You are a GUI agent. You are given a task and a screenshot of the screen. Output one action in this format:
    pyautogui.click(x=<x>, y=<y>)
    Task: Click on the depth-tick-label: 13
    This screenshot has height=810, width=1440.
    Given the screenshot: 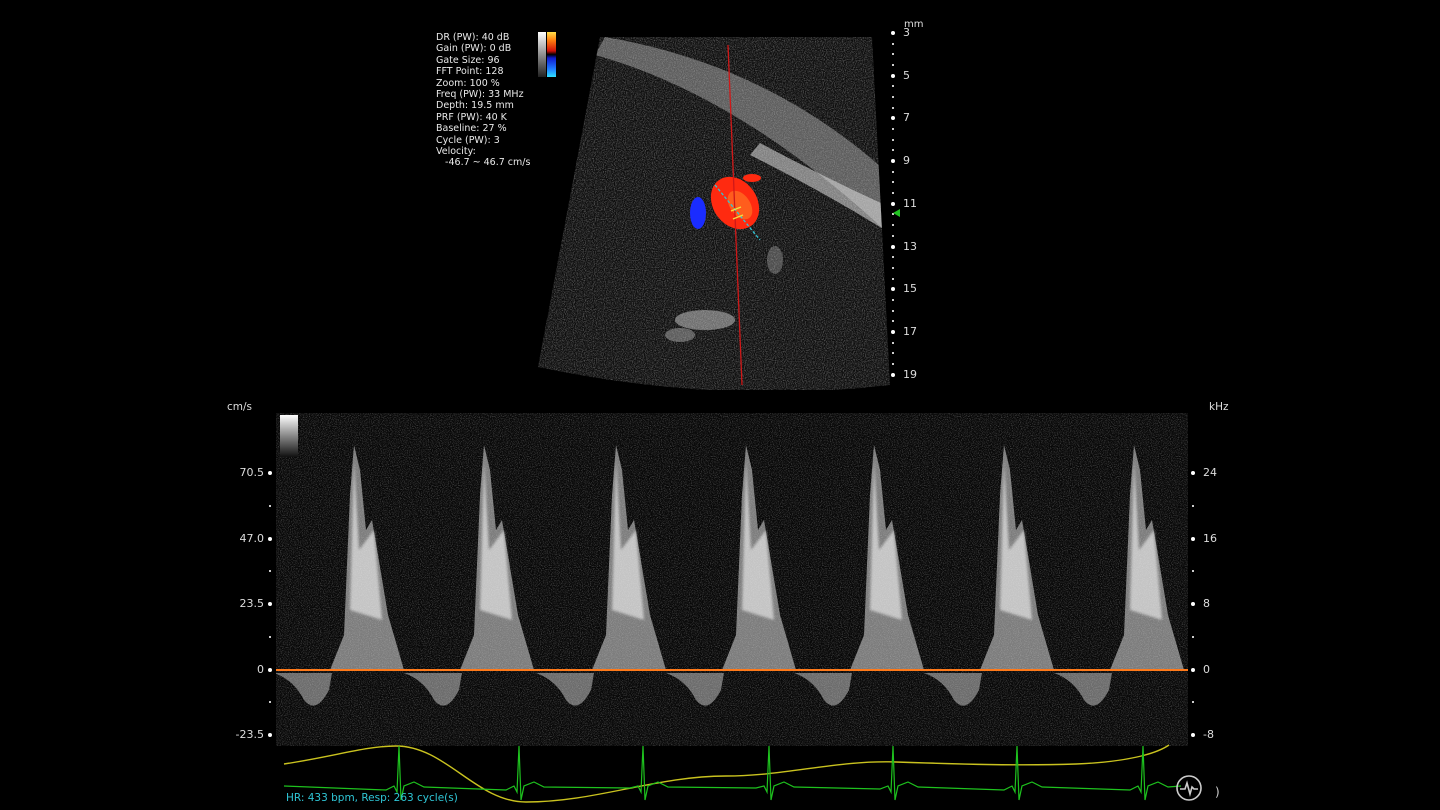 What is the action you would take?
    pyautogui.click(x=910, y=246)
    